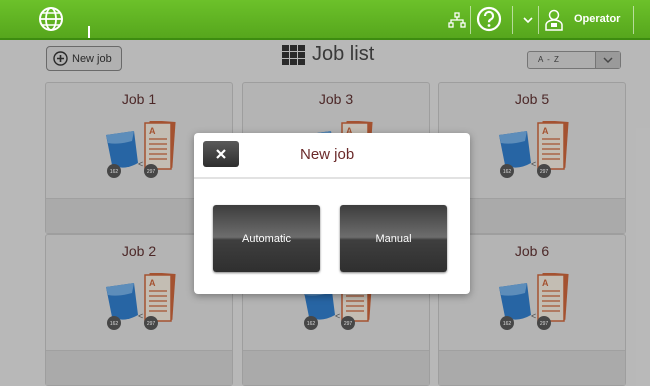  What do you see at coordinates (51, 19) in the screenshot?
I see `globe-icon` at bounding box center [51, 19].